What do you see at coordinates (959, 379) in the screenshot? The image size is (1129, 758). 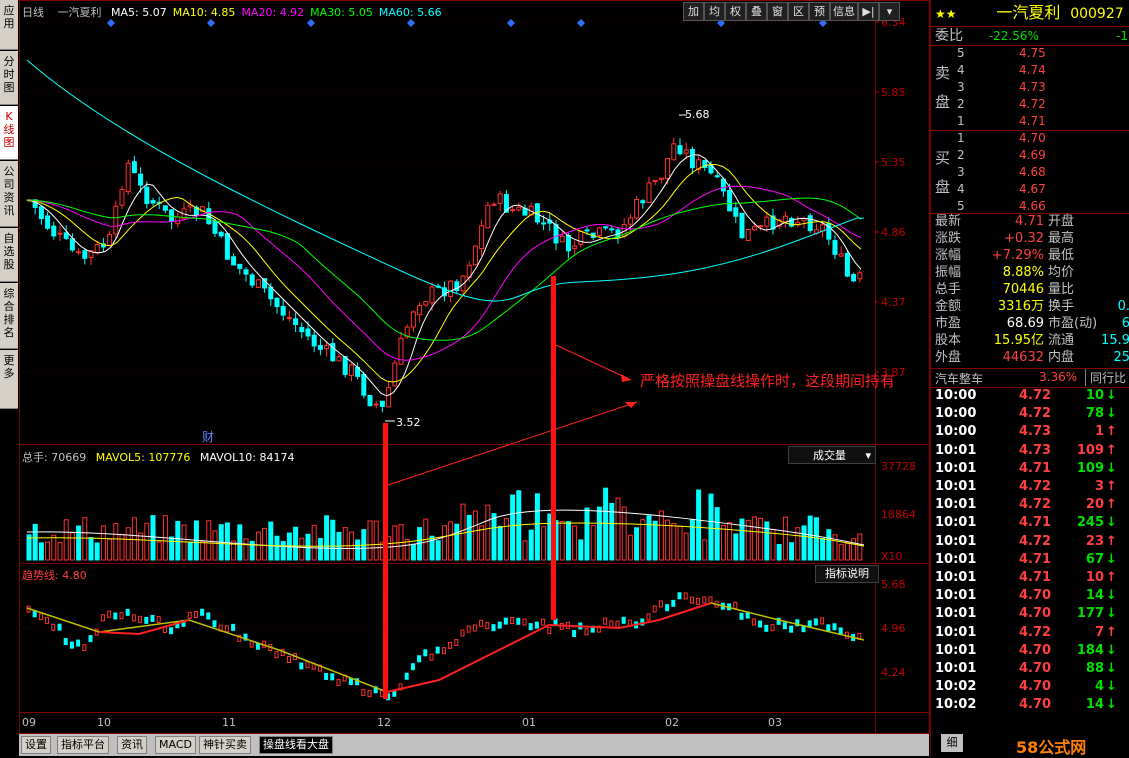 I see `sector-name: 汽车整车` at bounding box center [959, 379].